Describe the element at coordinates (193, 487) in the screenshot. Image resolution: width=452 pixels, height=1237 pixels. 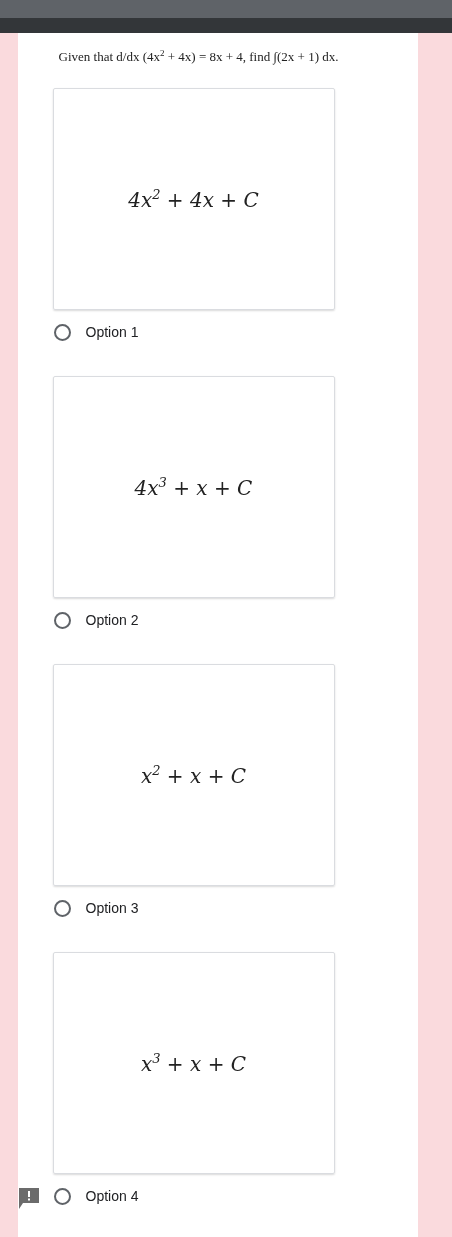
I see `math-expression: 4x$^{3}$ + x + C` at that location.